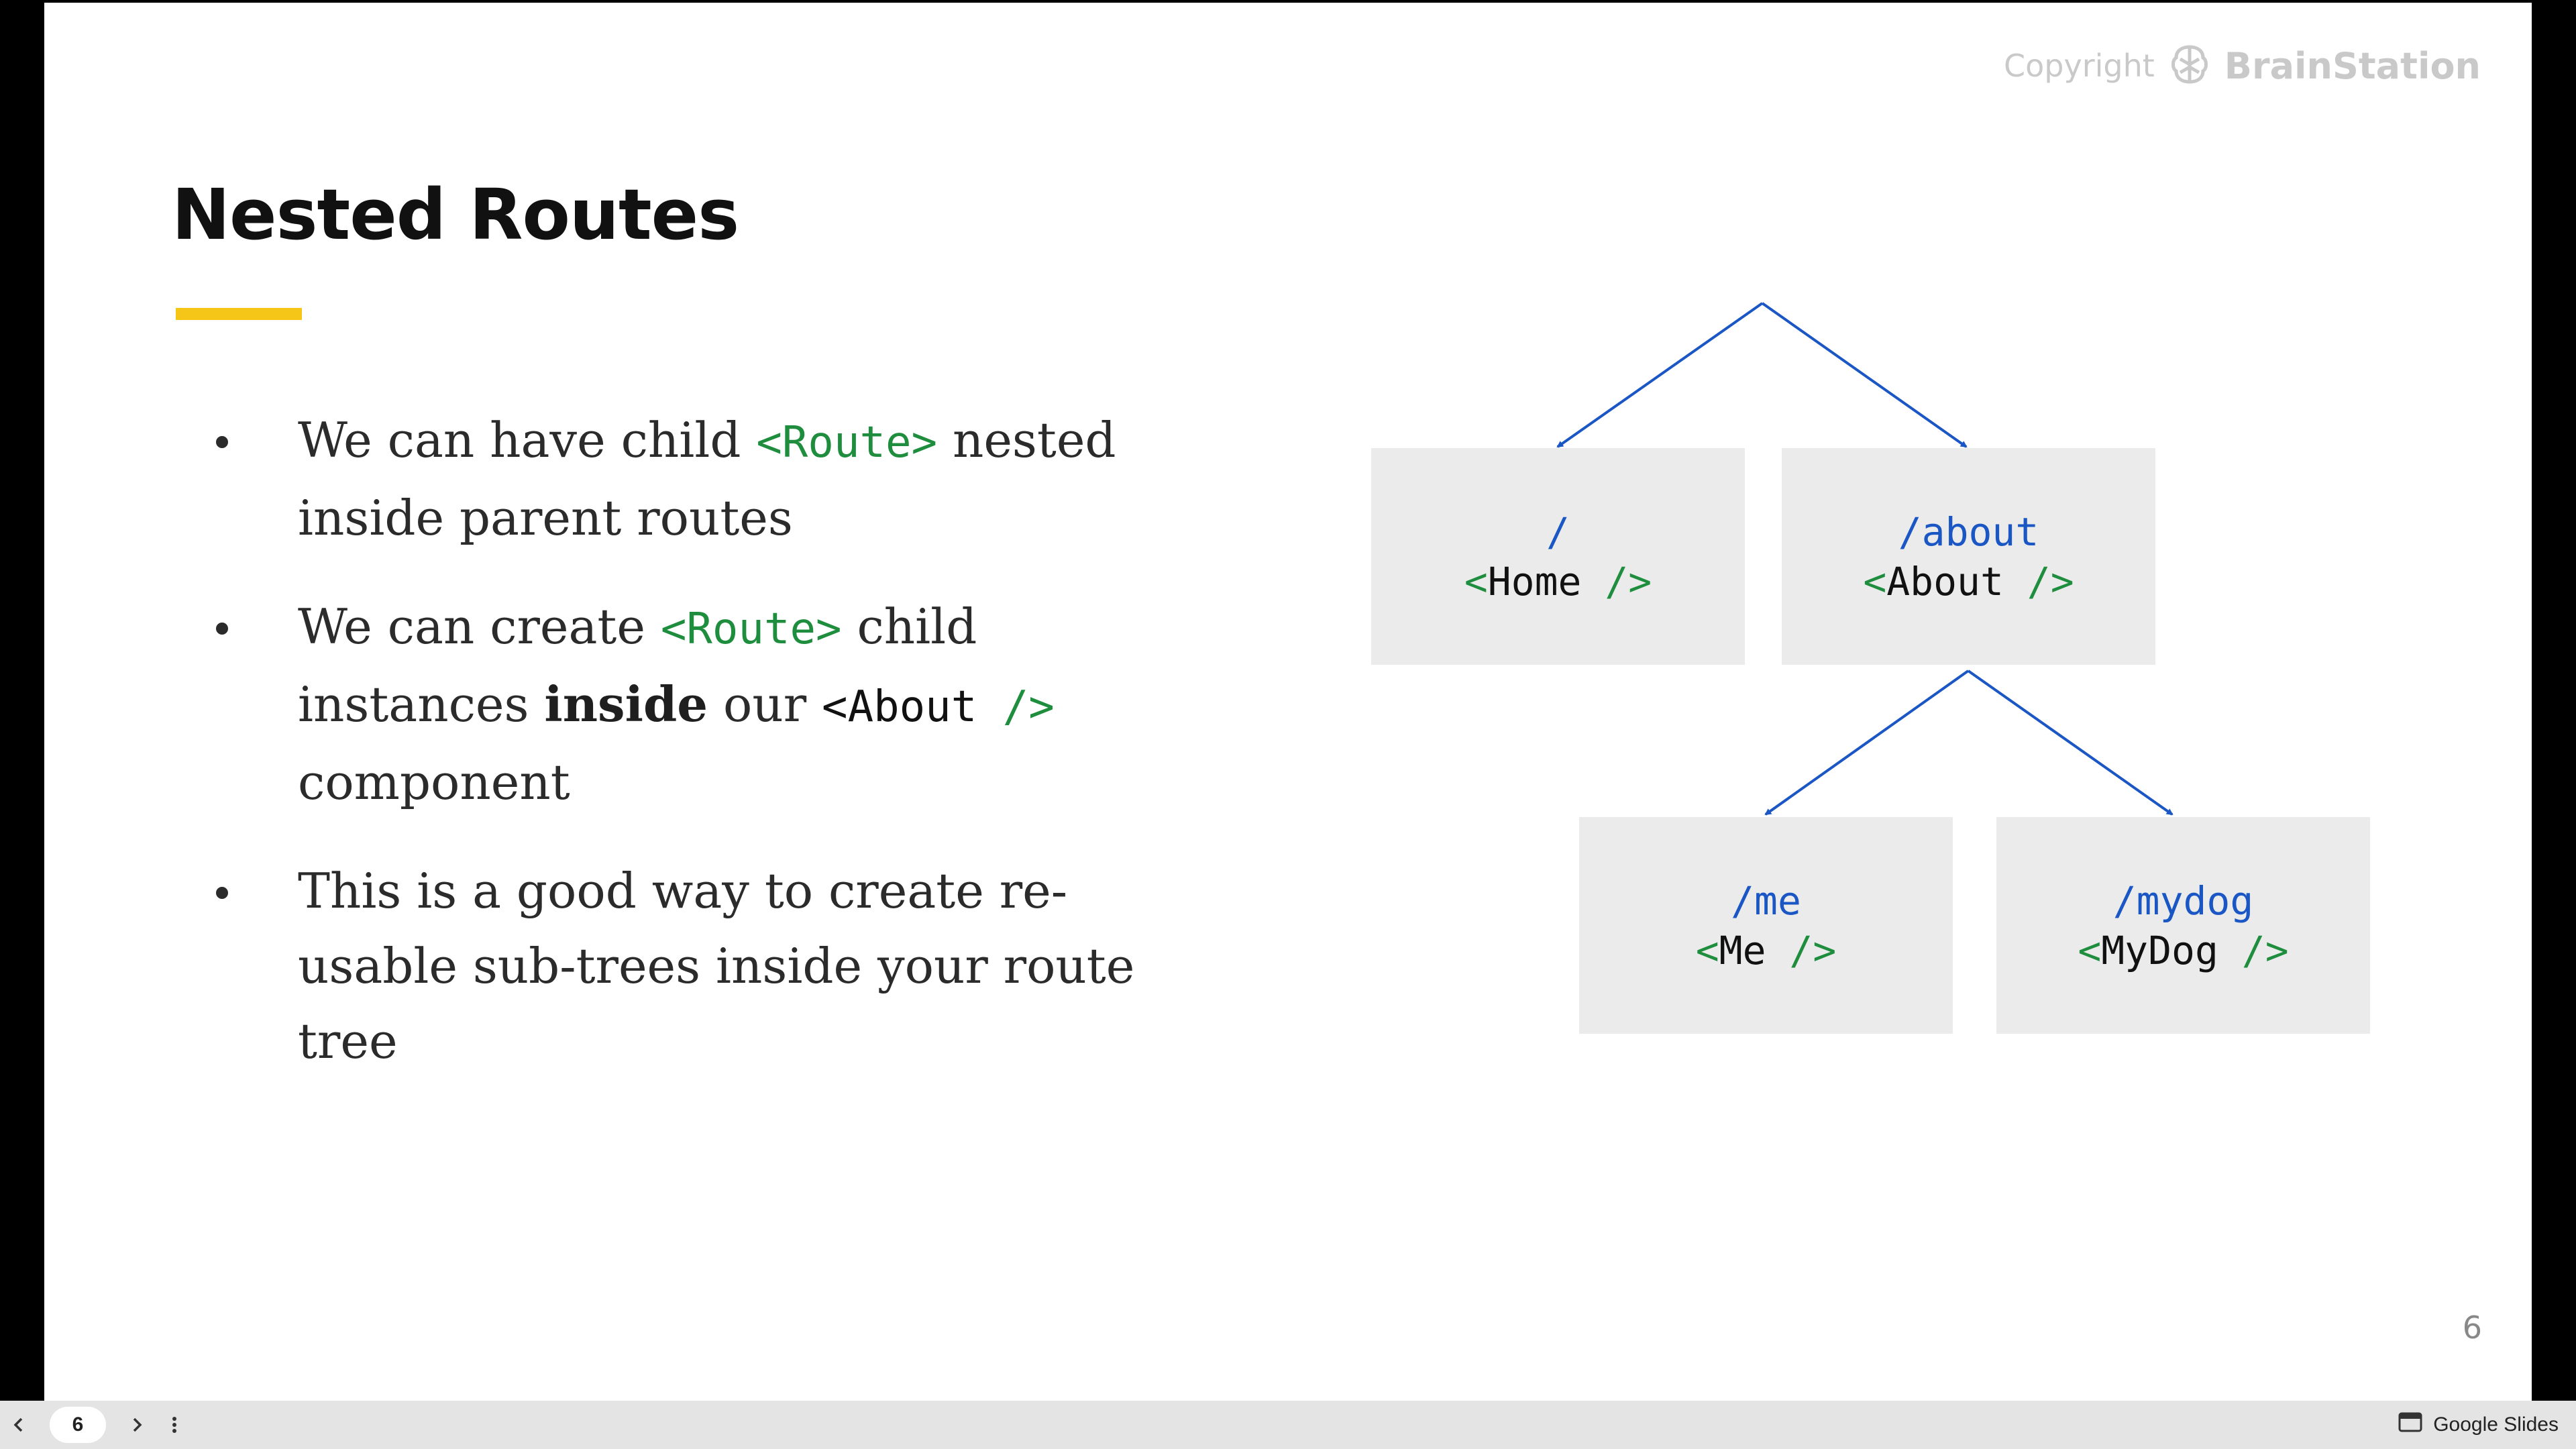 Image resolution: width=2576 pixels, height=1449 pixels. Describe the element at coordinates (1945, 581) in the screenshot. I see `component-name: About` at that location.